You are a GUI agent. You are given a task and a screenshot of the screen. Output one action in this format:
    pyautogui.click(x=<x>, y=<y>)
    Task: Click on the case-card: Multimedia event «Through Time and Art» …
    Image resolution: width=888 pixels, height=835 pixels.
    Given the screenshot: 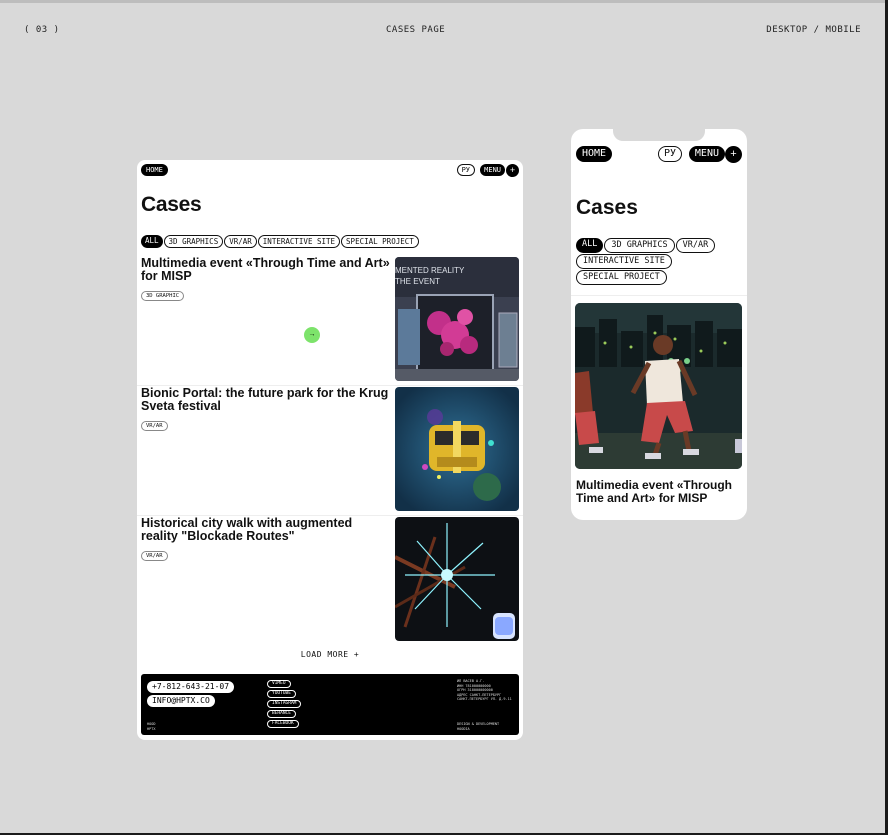 What is the action you would take?
    pyautogui.click(x=330, y=321)
    